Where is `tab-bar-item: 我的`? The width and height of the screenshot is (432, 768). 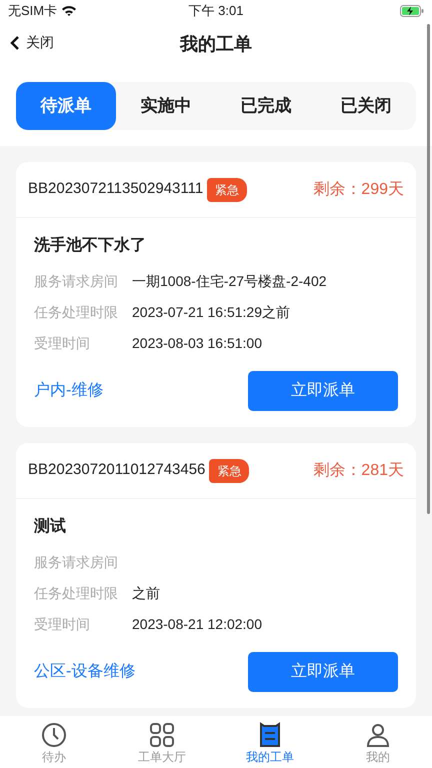 tab-bar-item: 我的 is located at coordinates (378, 742).